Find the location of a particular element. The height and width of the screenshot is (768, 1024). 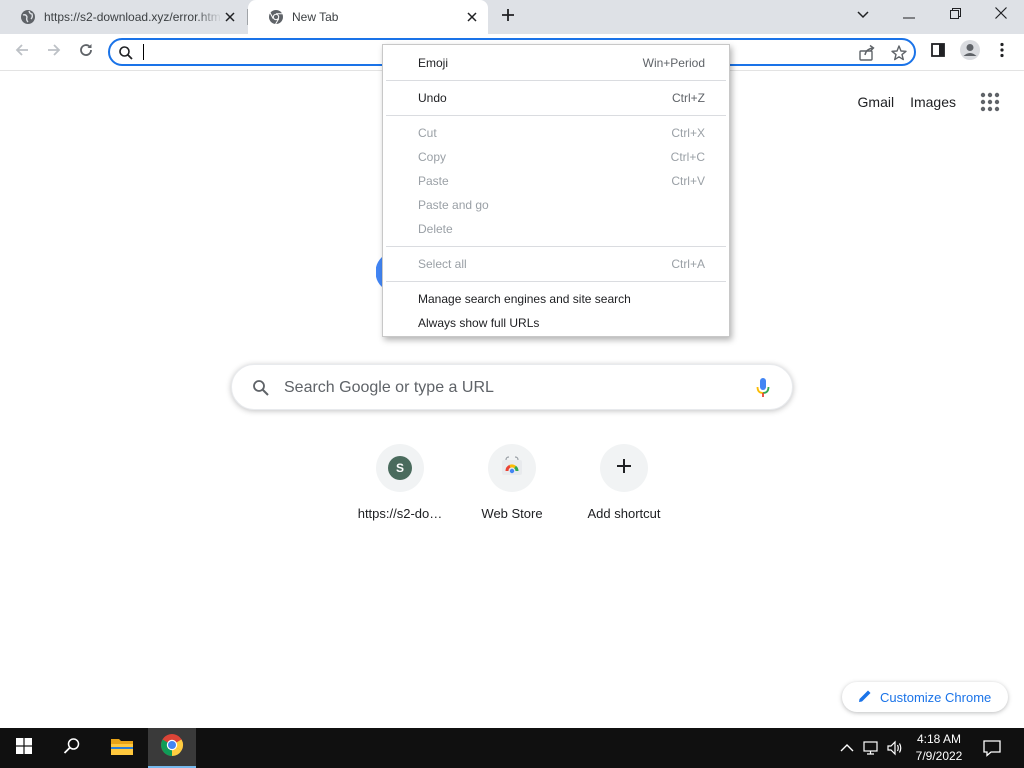

file-explorer-button is located at coordinates (122, 748).